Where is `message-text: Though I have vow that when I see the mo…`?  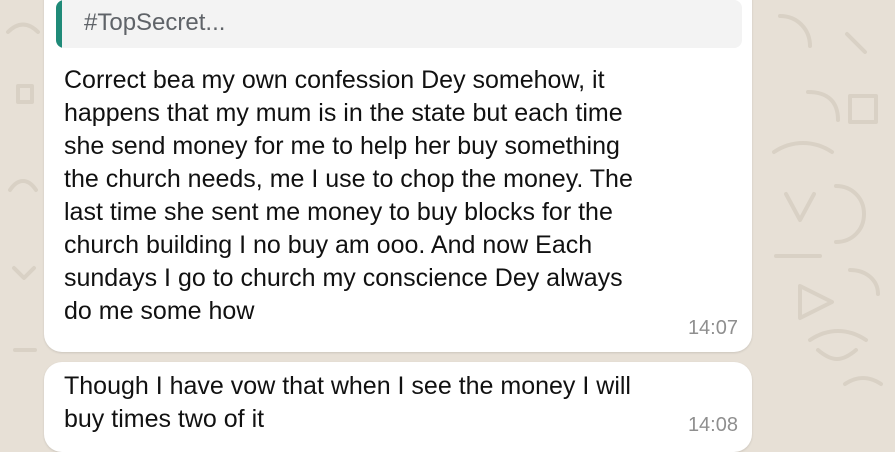 message-text: Though I have vow that when I see the mo… is located at coordinates (347, 402).